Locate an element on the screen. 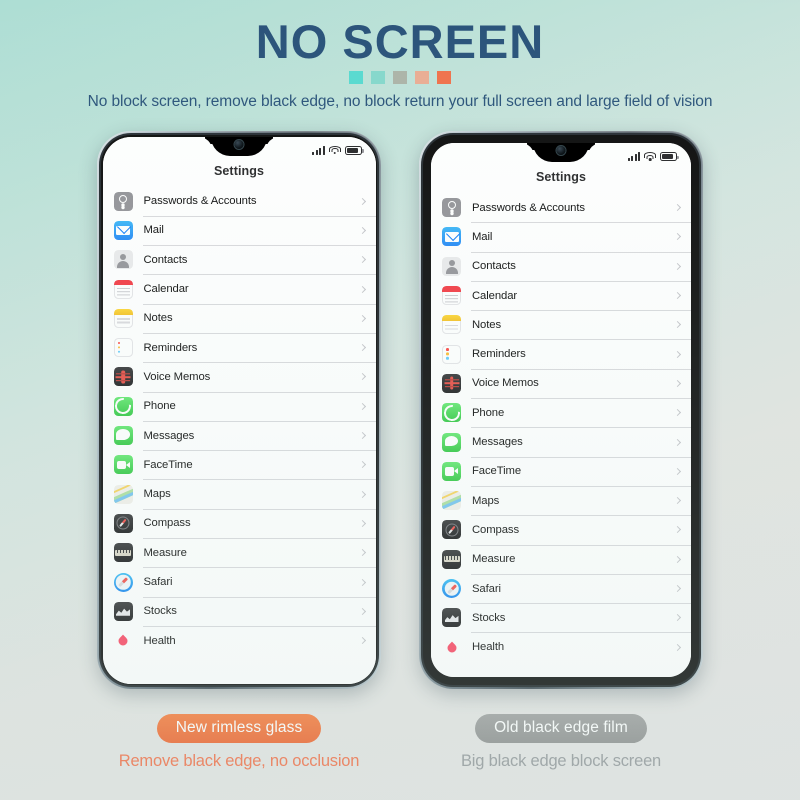 This screenshot has width=800, height=800. settings-row-label: Voice Memos is located at coordinates (505, 383).